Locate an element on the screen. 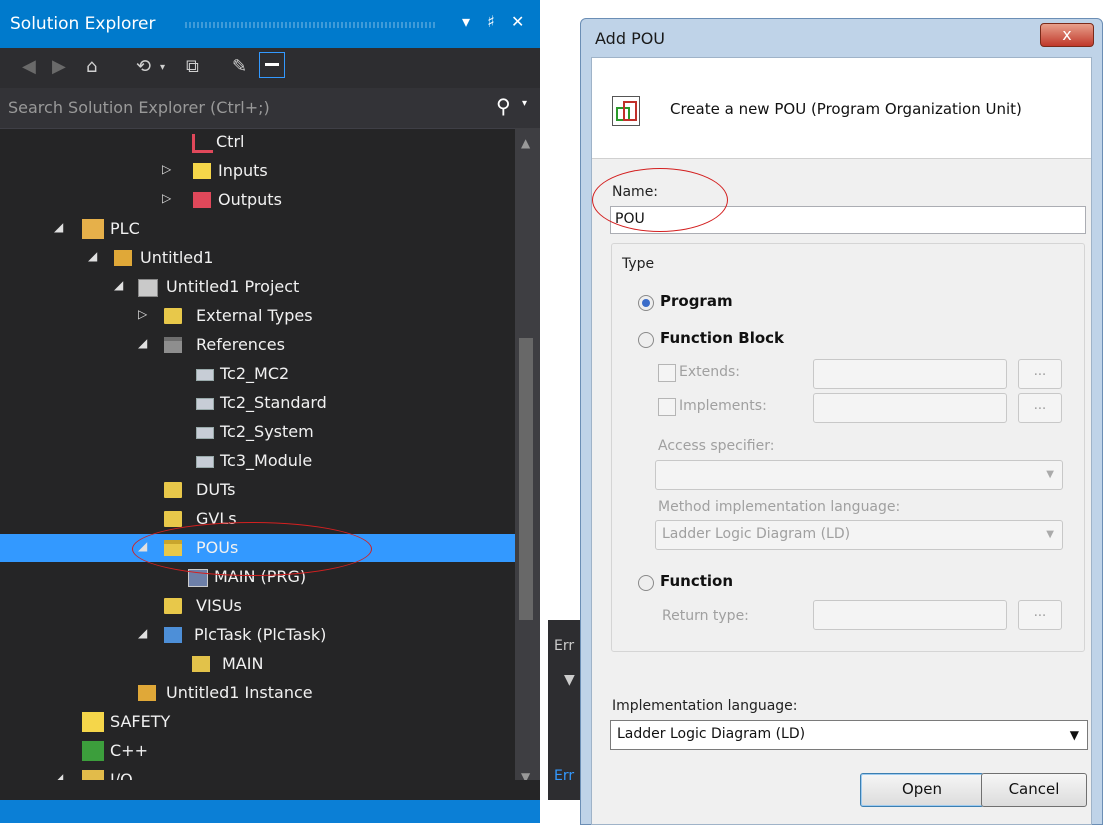  open-button: Open is located at coordinates (922, 790).